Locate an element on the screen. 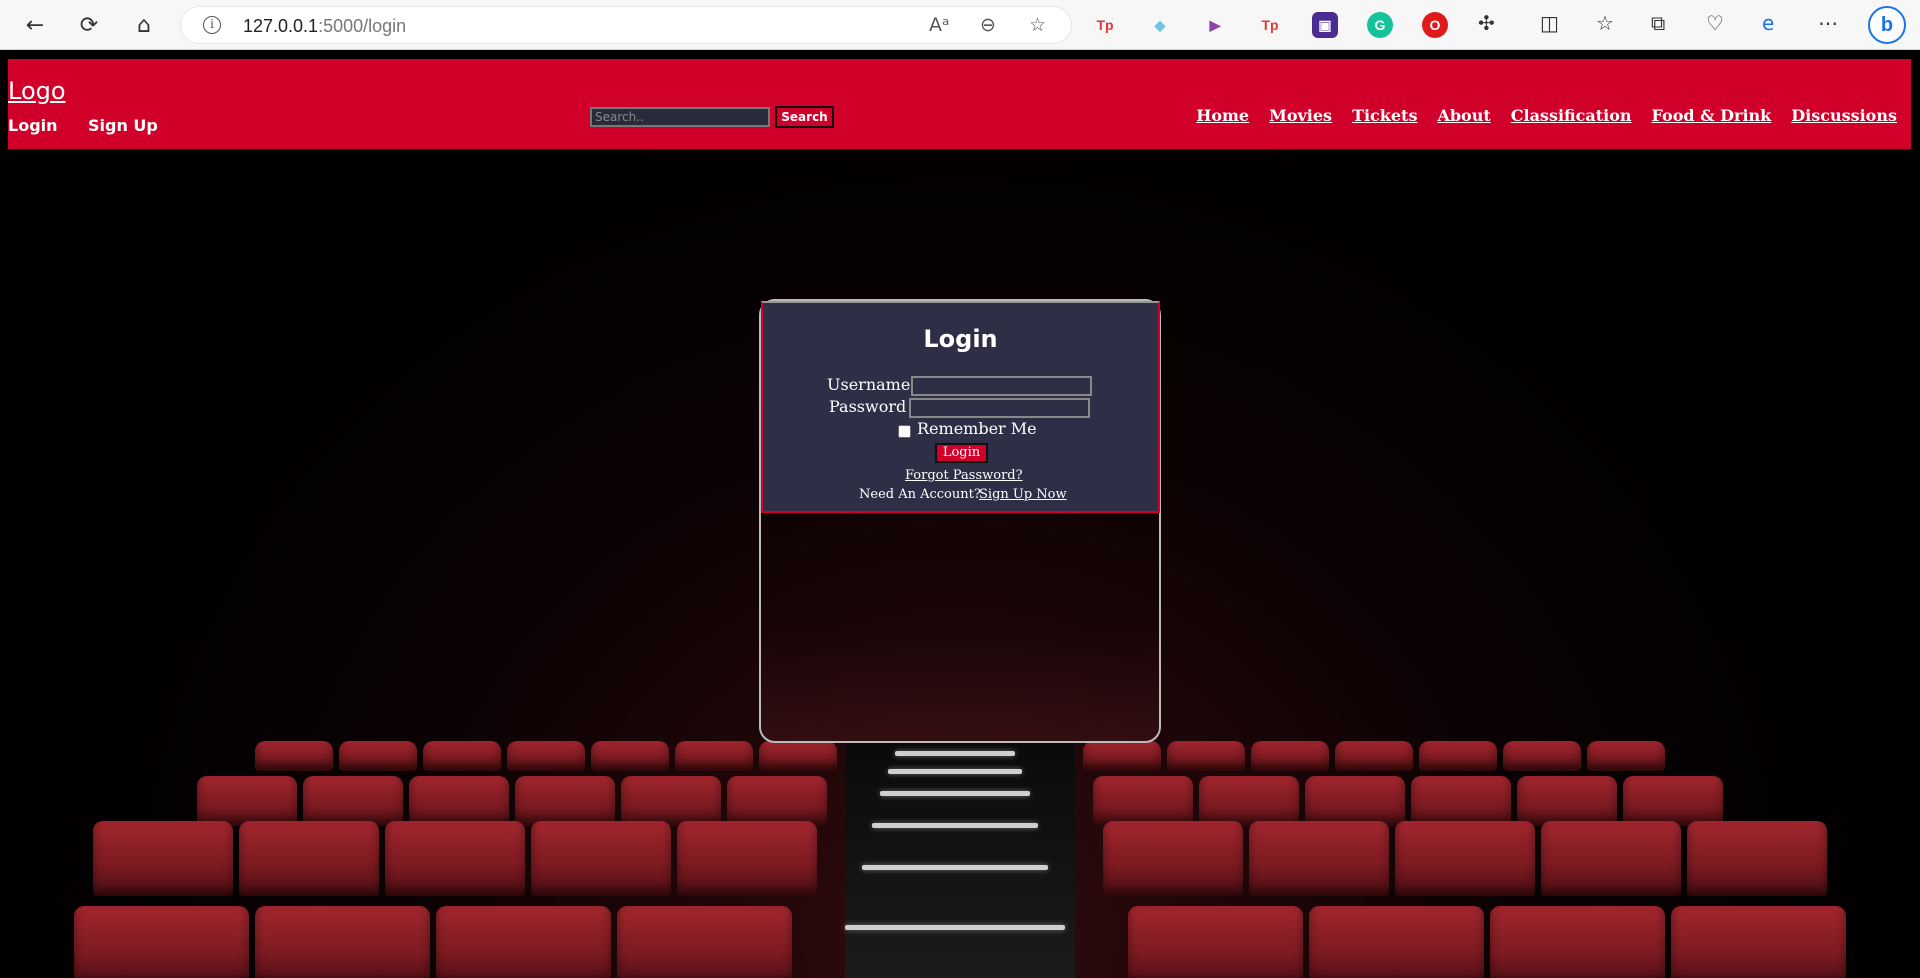  nav-tickets: Tickets is located at coordinates (1384, 115).